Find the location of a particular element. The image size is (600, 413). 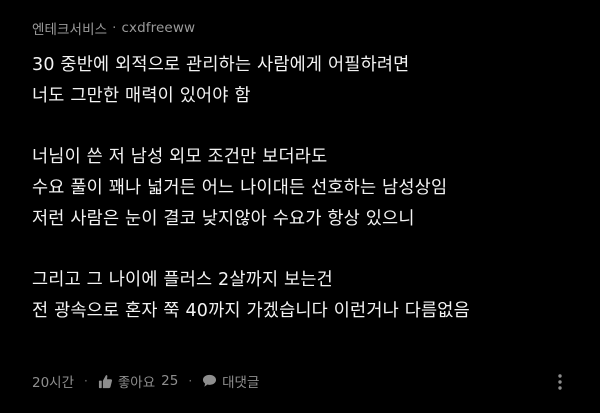

comment-footer: 20시간 · 좋아요 25 · 대댓글 is located at coordinates (308, 381).